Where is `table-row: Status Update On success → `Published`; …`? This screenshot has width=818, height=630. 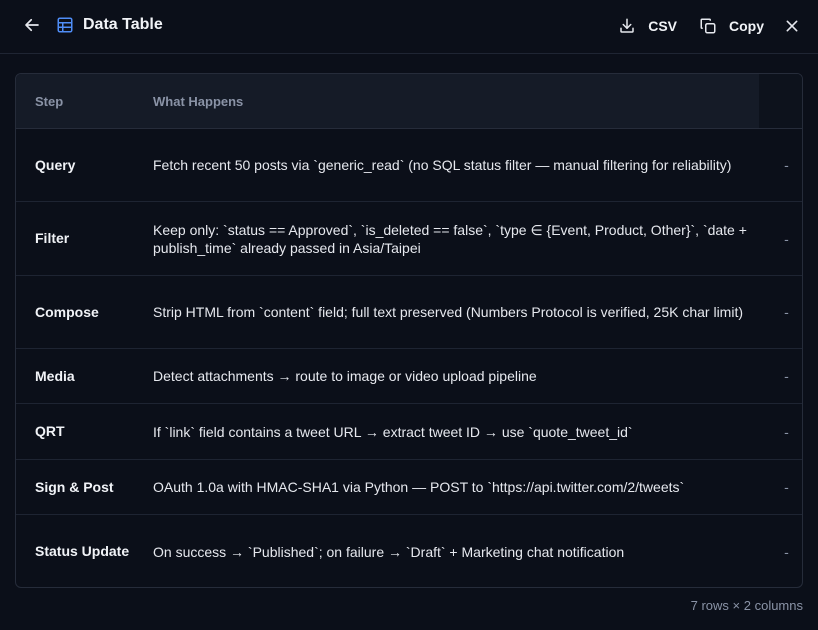 table-row: Status Update On success → `Published`; … is located at coordinates (409, 551).